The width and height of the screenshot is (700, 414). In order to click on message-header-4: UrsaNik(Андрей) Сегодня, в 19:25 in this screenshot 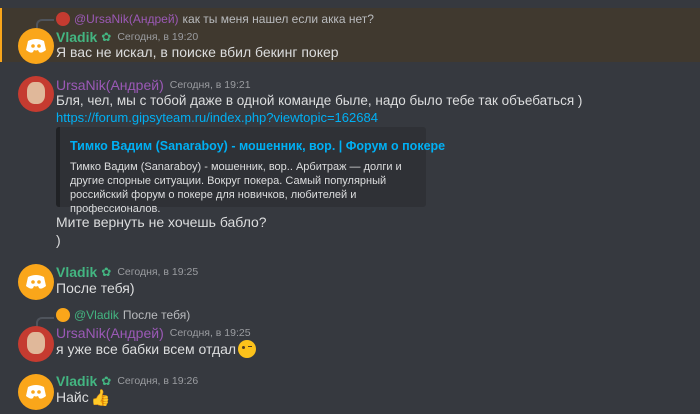, I will do `click(153, 333)`.